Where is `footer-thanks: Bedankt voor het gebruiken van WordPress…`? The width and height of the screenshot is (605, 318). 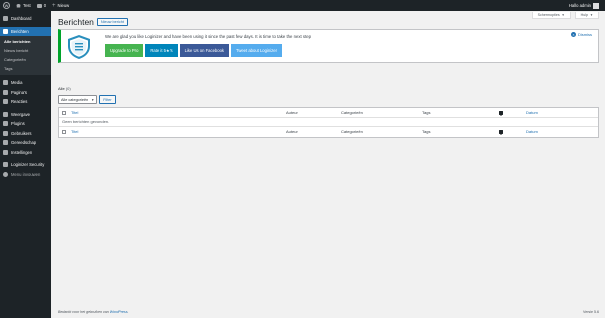 footer-thanks: Bedankt voor het gebruiken van WordPress… is located at coordinates (93, 312).